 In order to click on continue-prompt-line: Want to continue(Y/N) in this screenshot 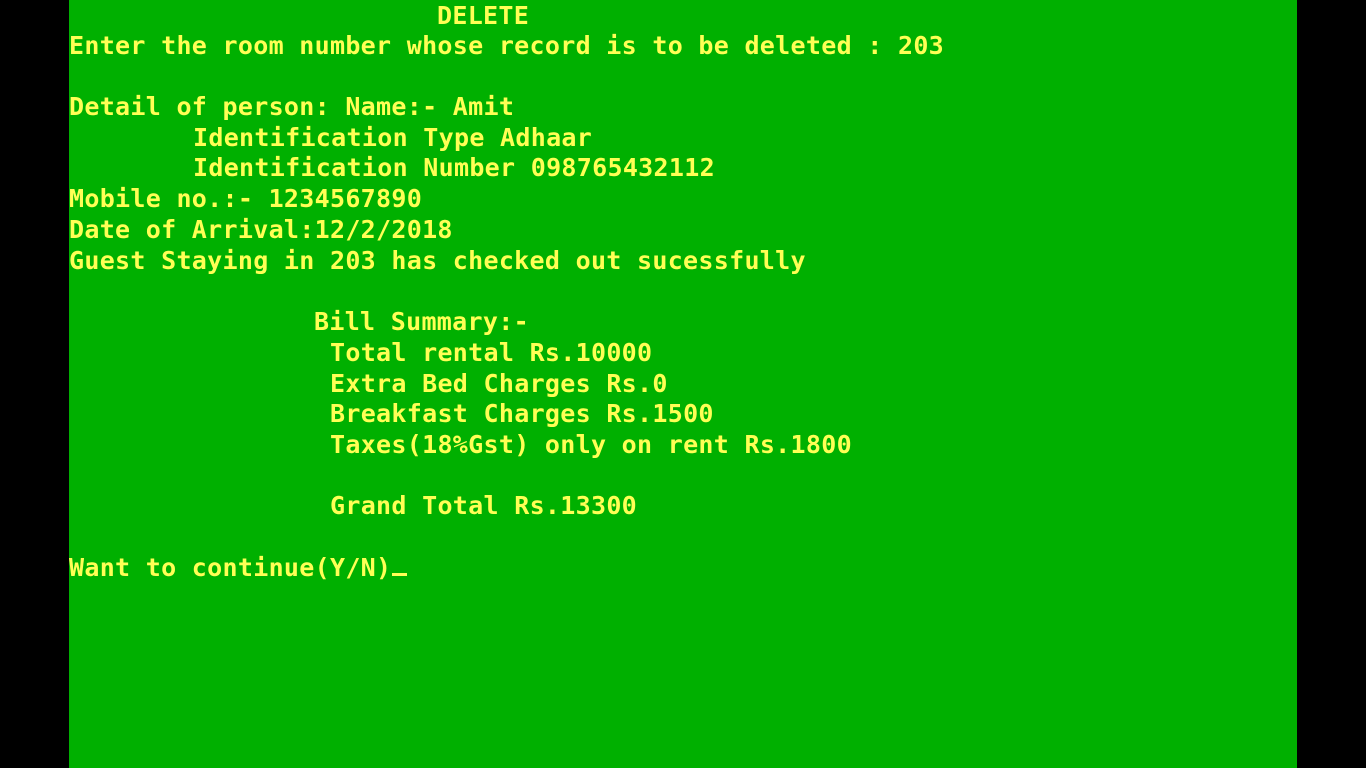, I will do `click(238, 567)`.